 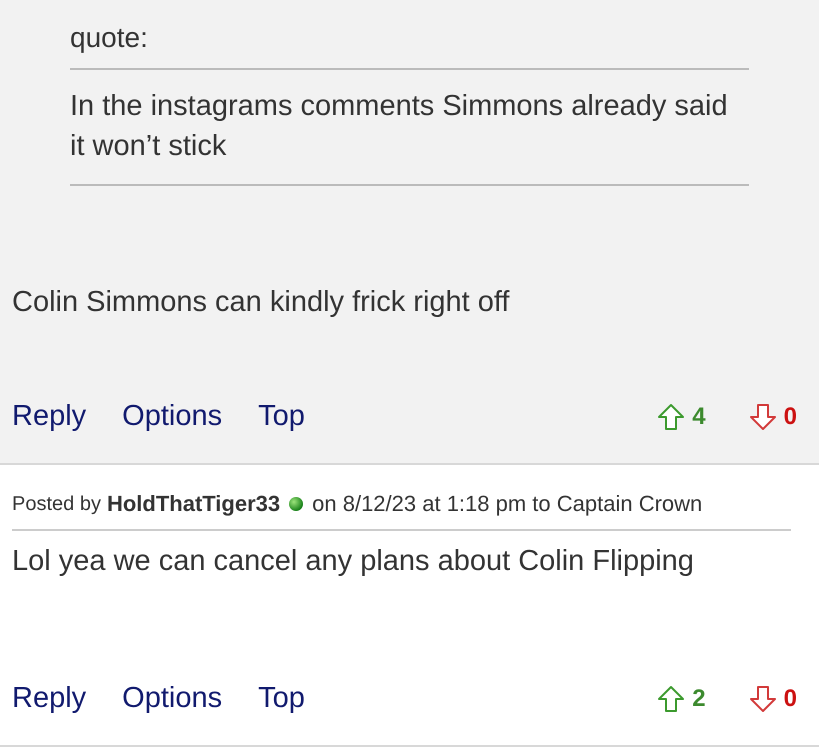 What do you see at coordinates (56, 504) in the screenshot?
I see `post-prefix: Posted by` at bounding box center [56, 504].